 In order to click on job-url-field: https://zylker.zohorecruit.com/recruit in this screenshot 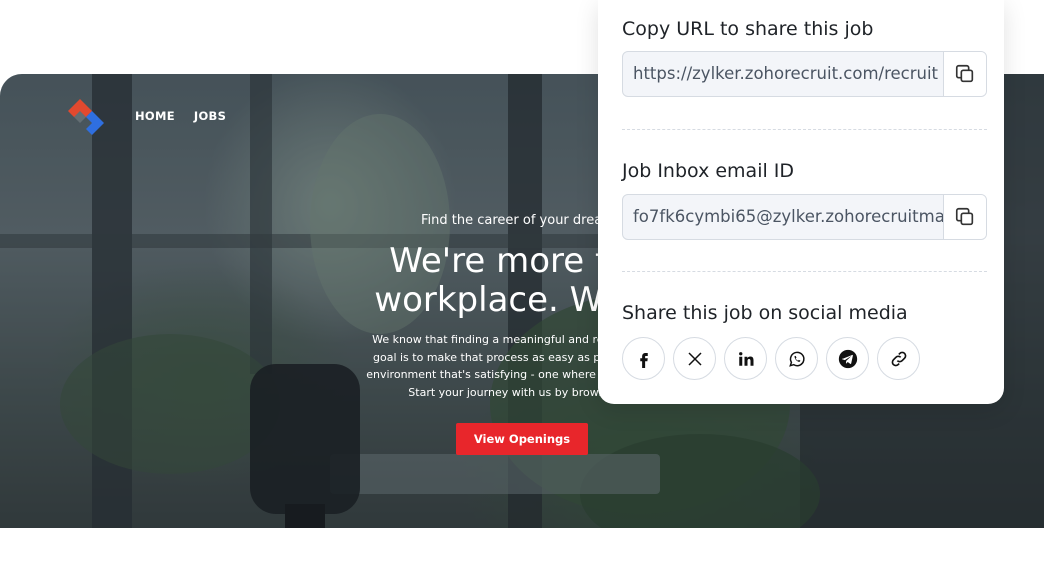, I will do `click(804, 74)`.